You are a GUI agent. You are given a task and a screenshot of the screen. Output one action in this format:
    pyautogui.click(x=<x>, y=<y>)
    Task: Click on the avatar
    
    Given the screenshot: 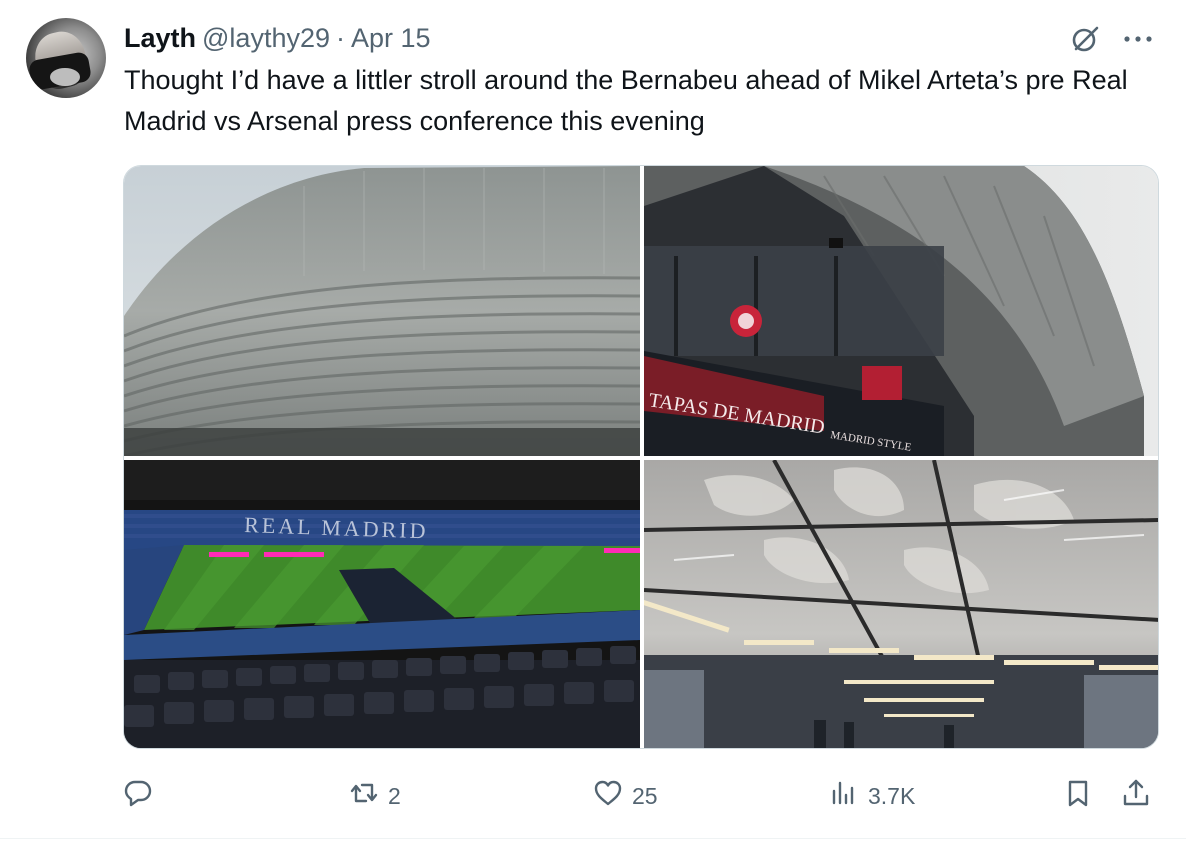 What is the action you would take?
    pyautogui.click(x=66, y=58)
    